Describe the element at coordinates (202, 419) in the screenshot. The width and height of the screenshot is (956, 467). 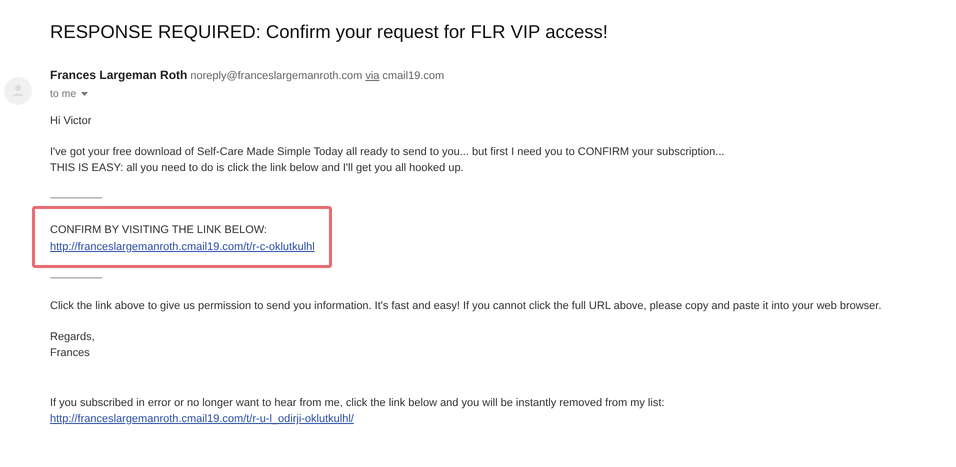
I see `unsubscribe-link: http://franceslargemanroth.cmail19.com/t/r-u-l_odirji-oklutkulhl/` at that location.